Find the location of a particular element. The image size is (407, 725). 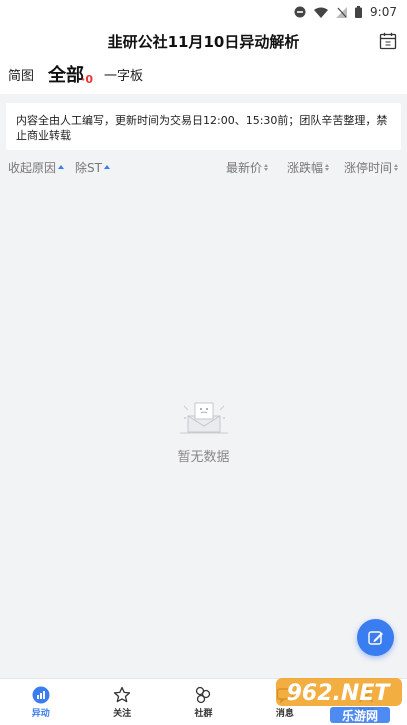

calendar-button is located at coordinates (388, 41).